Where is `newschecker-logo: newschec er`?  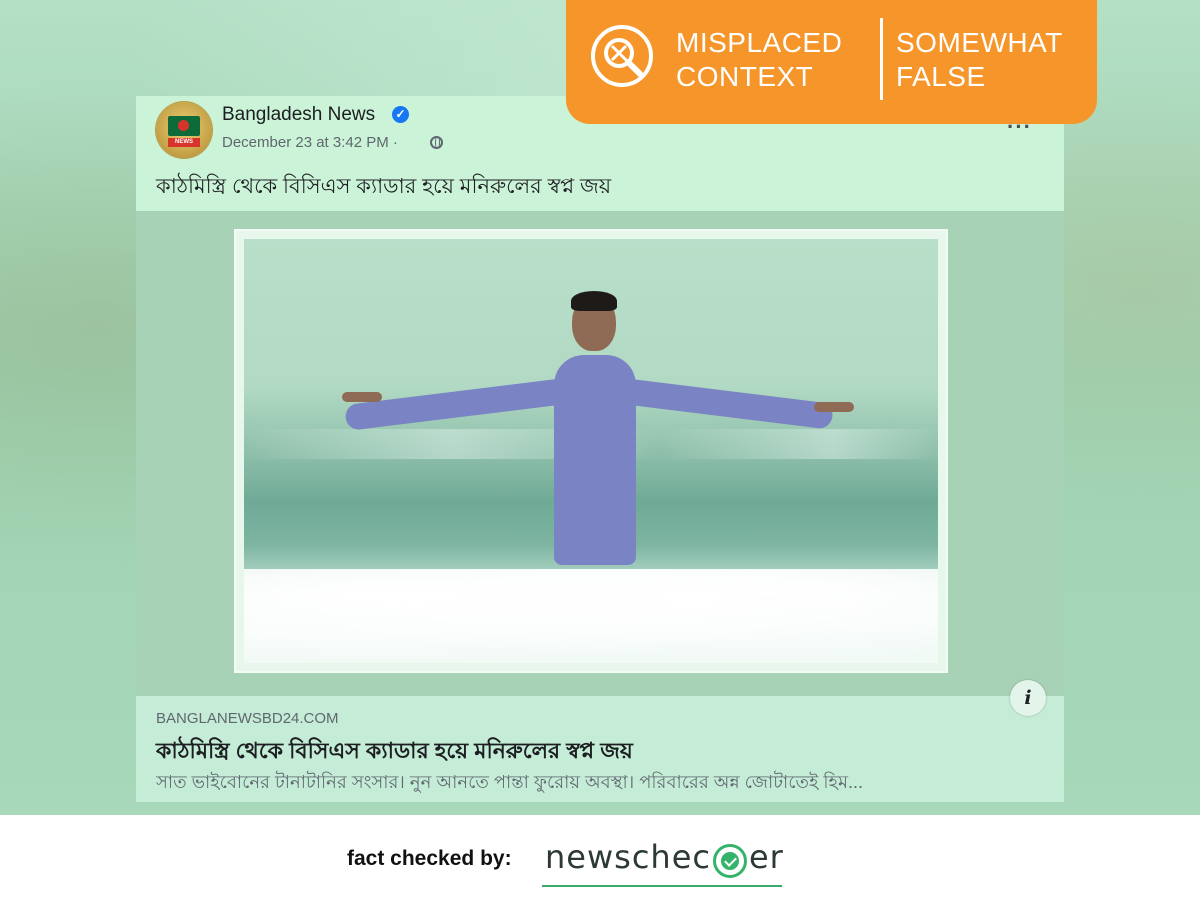 newschecker-logo: newschec er is located at coordinates (663, 862).